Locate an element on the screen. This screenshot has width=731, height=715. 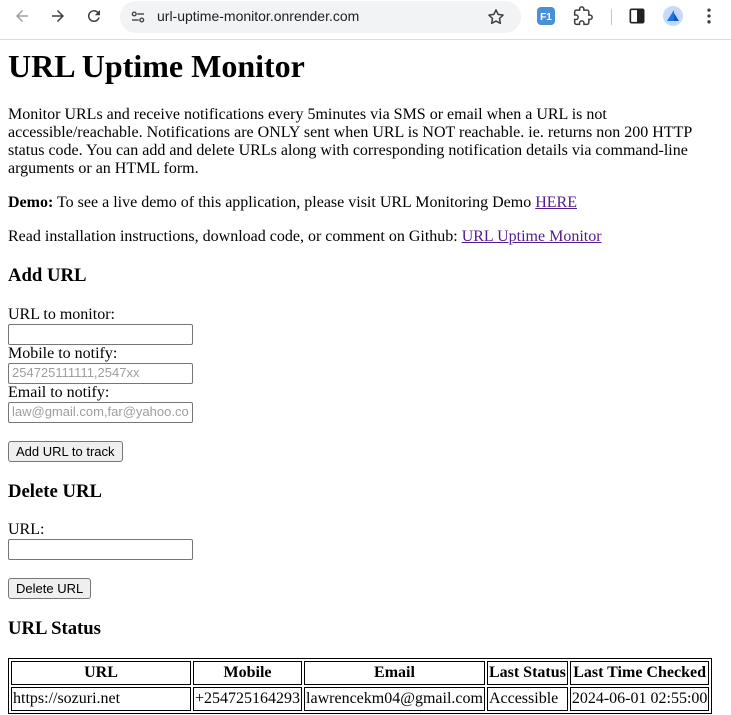
extensions-button is located at coordinates (583, 16).